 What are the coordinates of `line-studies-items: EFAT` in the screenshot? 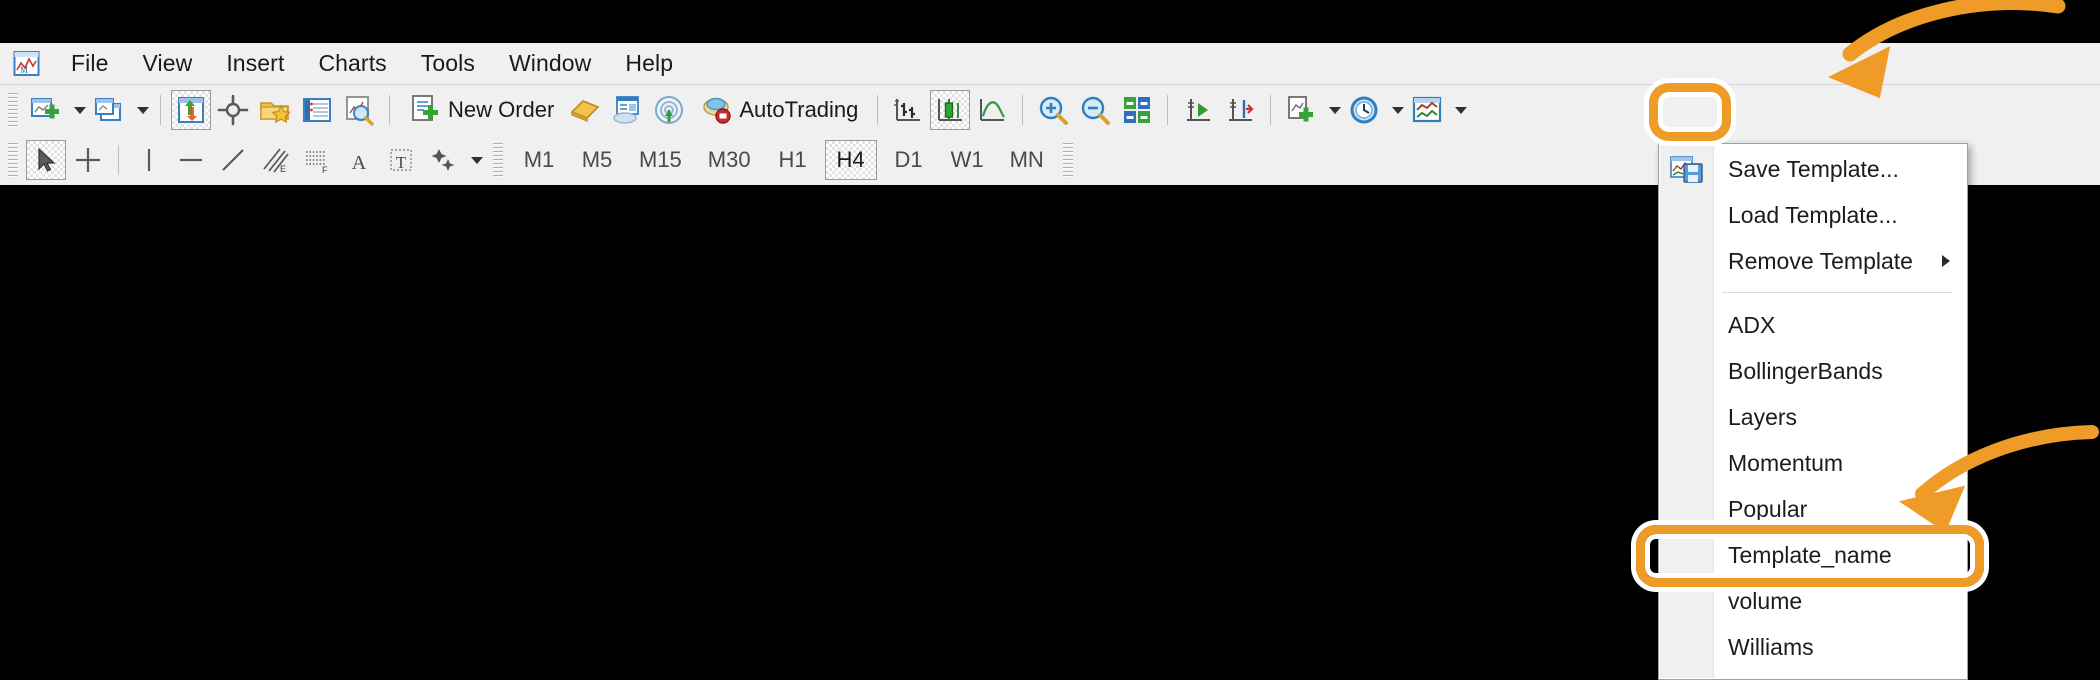 It's located at (255, 160).